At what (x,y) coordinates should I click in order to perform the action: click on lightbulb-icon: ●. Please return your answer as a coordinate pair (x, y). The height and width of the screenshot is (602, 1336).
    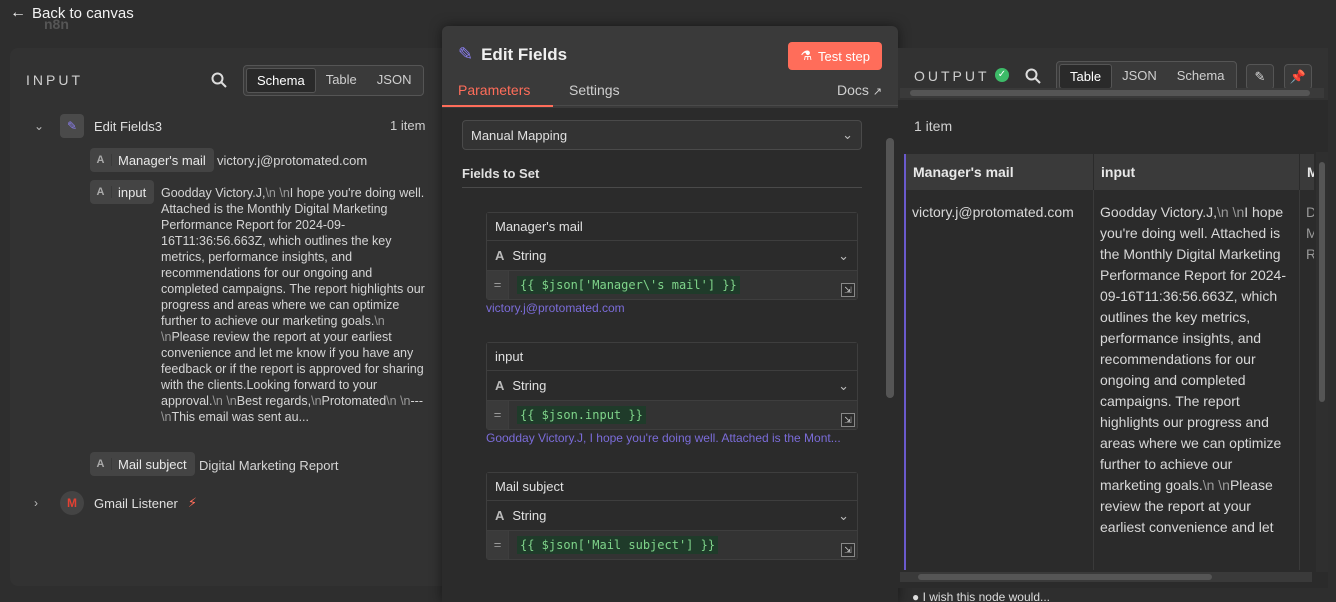
    Looking at the image, I should click on (916, 596).